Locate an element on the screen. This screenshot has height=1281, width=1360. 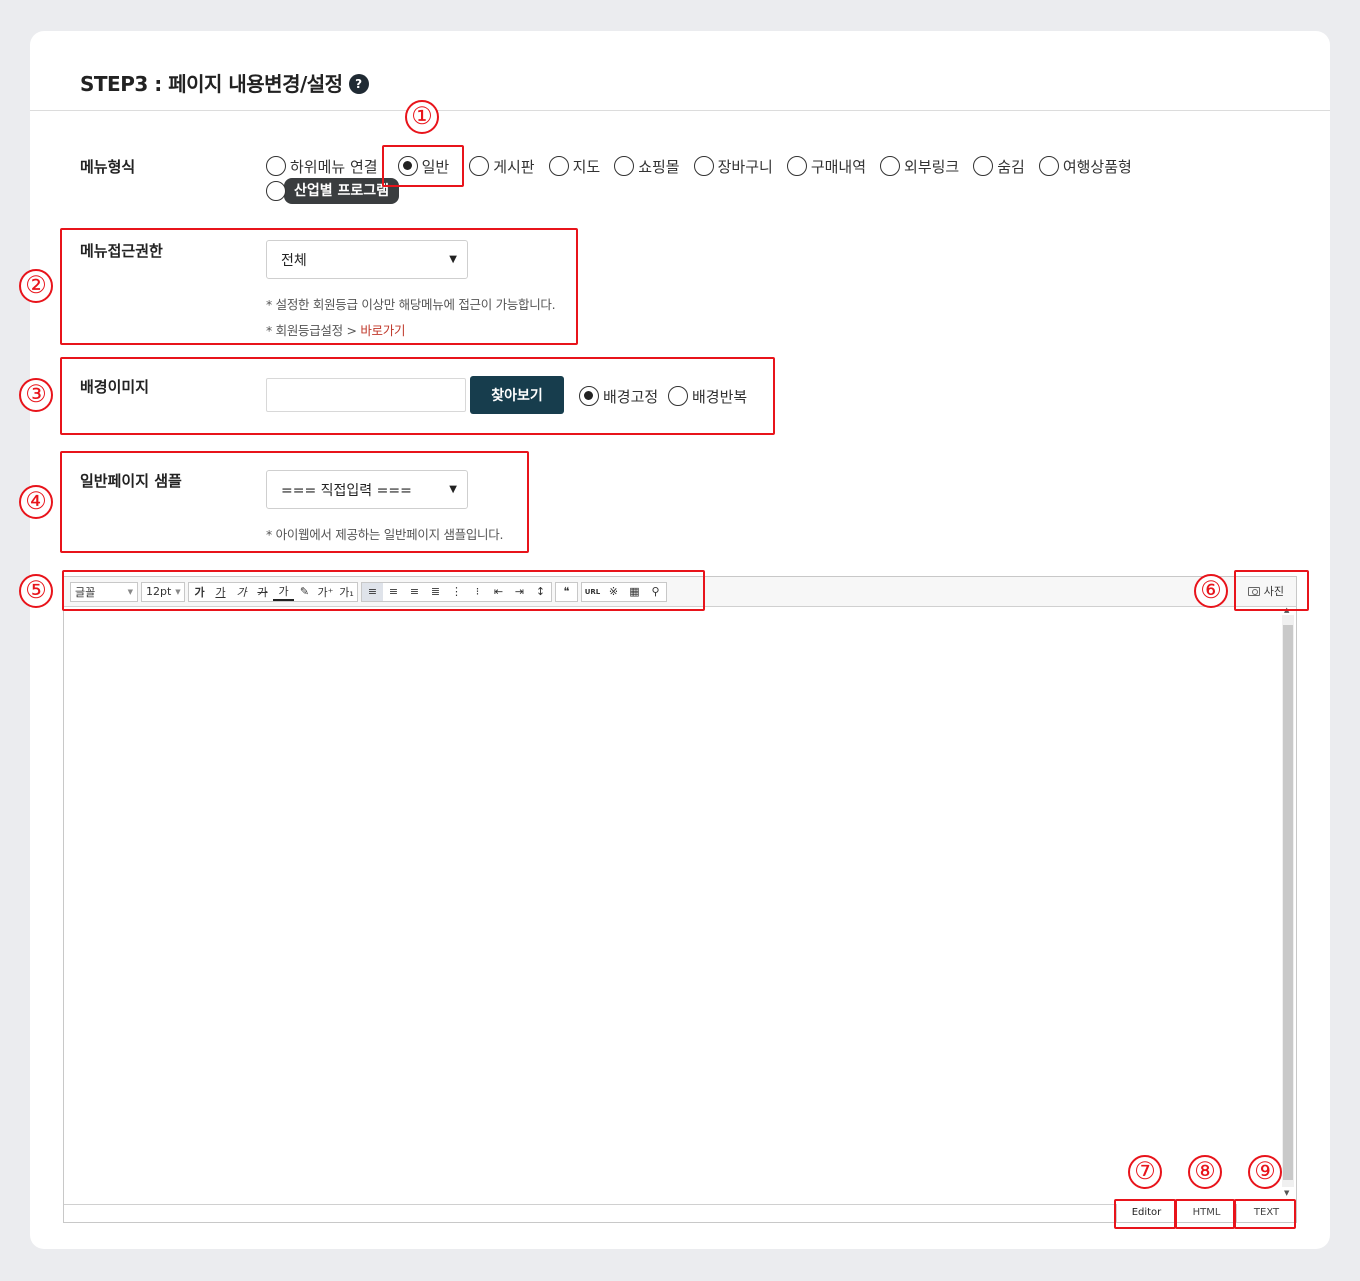
scroll-thumb is located at coordinates (1288, 902).